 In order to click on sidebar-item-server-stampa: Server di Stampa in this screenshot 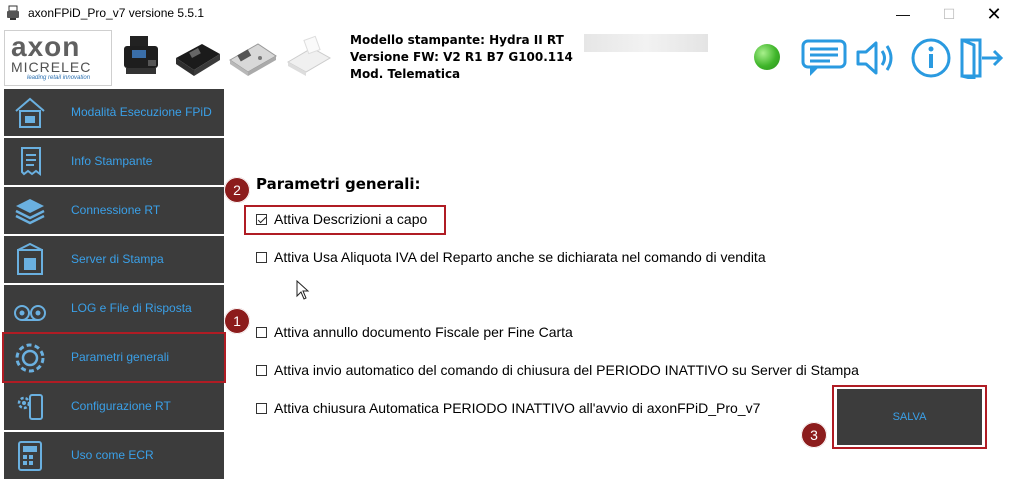, I will do `click(114, 259)`.